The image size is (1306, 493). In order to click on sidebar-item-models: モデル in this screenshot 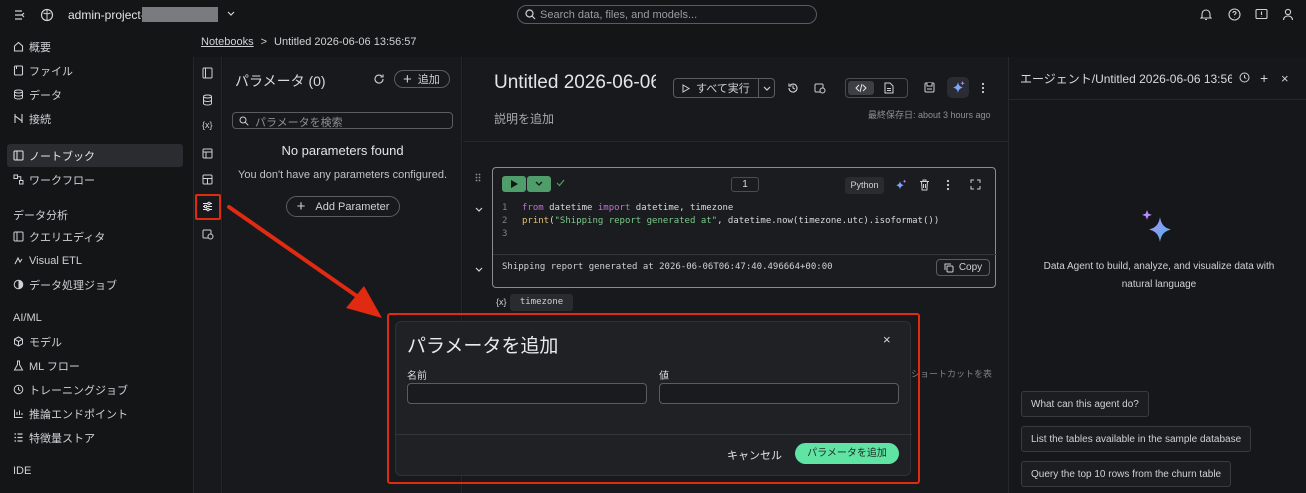, I will do `click(95, 341)`.